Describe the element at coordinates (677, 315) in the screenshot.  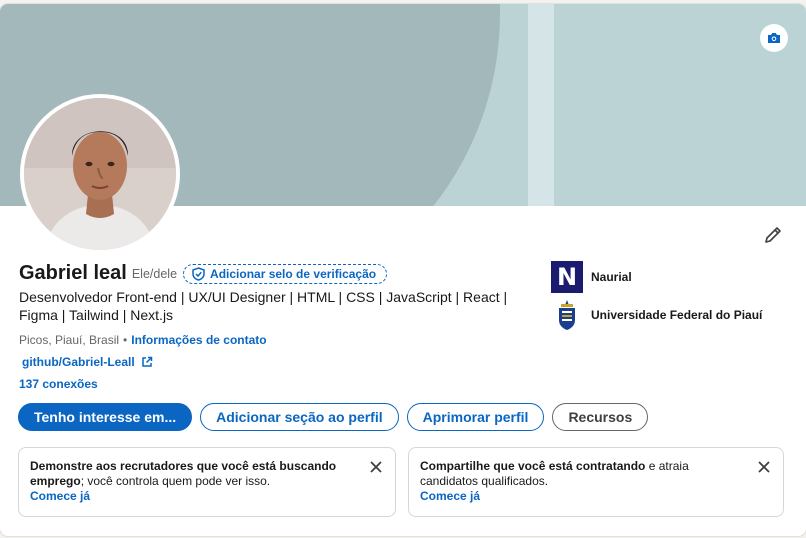
I see `org-name-ufpi: Universidade Federal do Piauí` at that location.